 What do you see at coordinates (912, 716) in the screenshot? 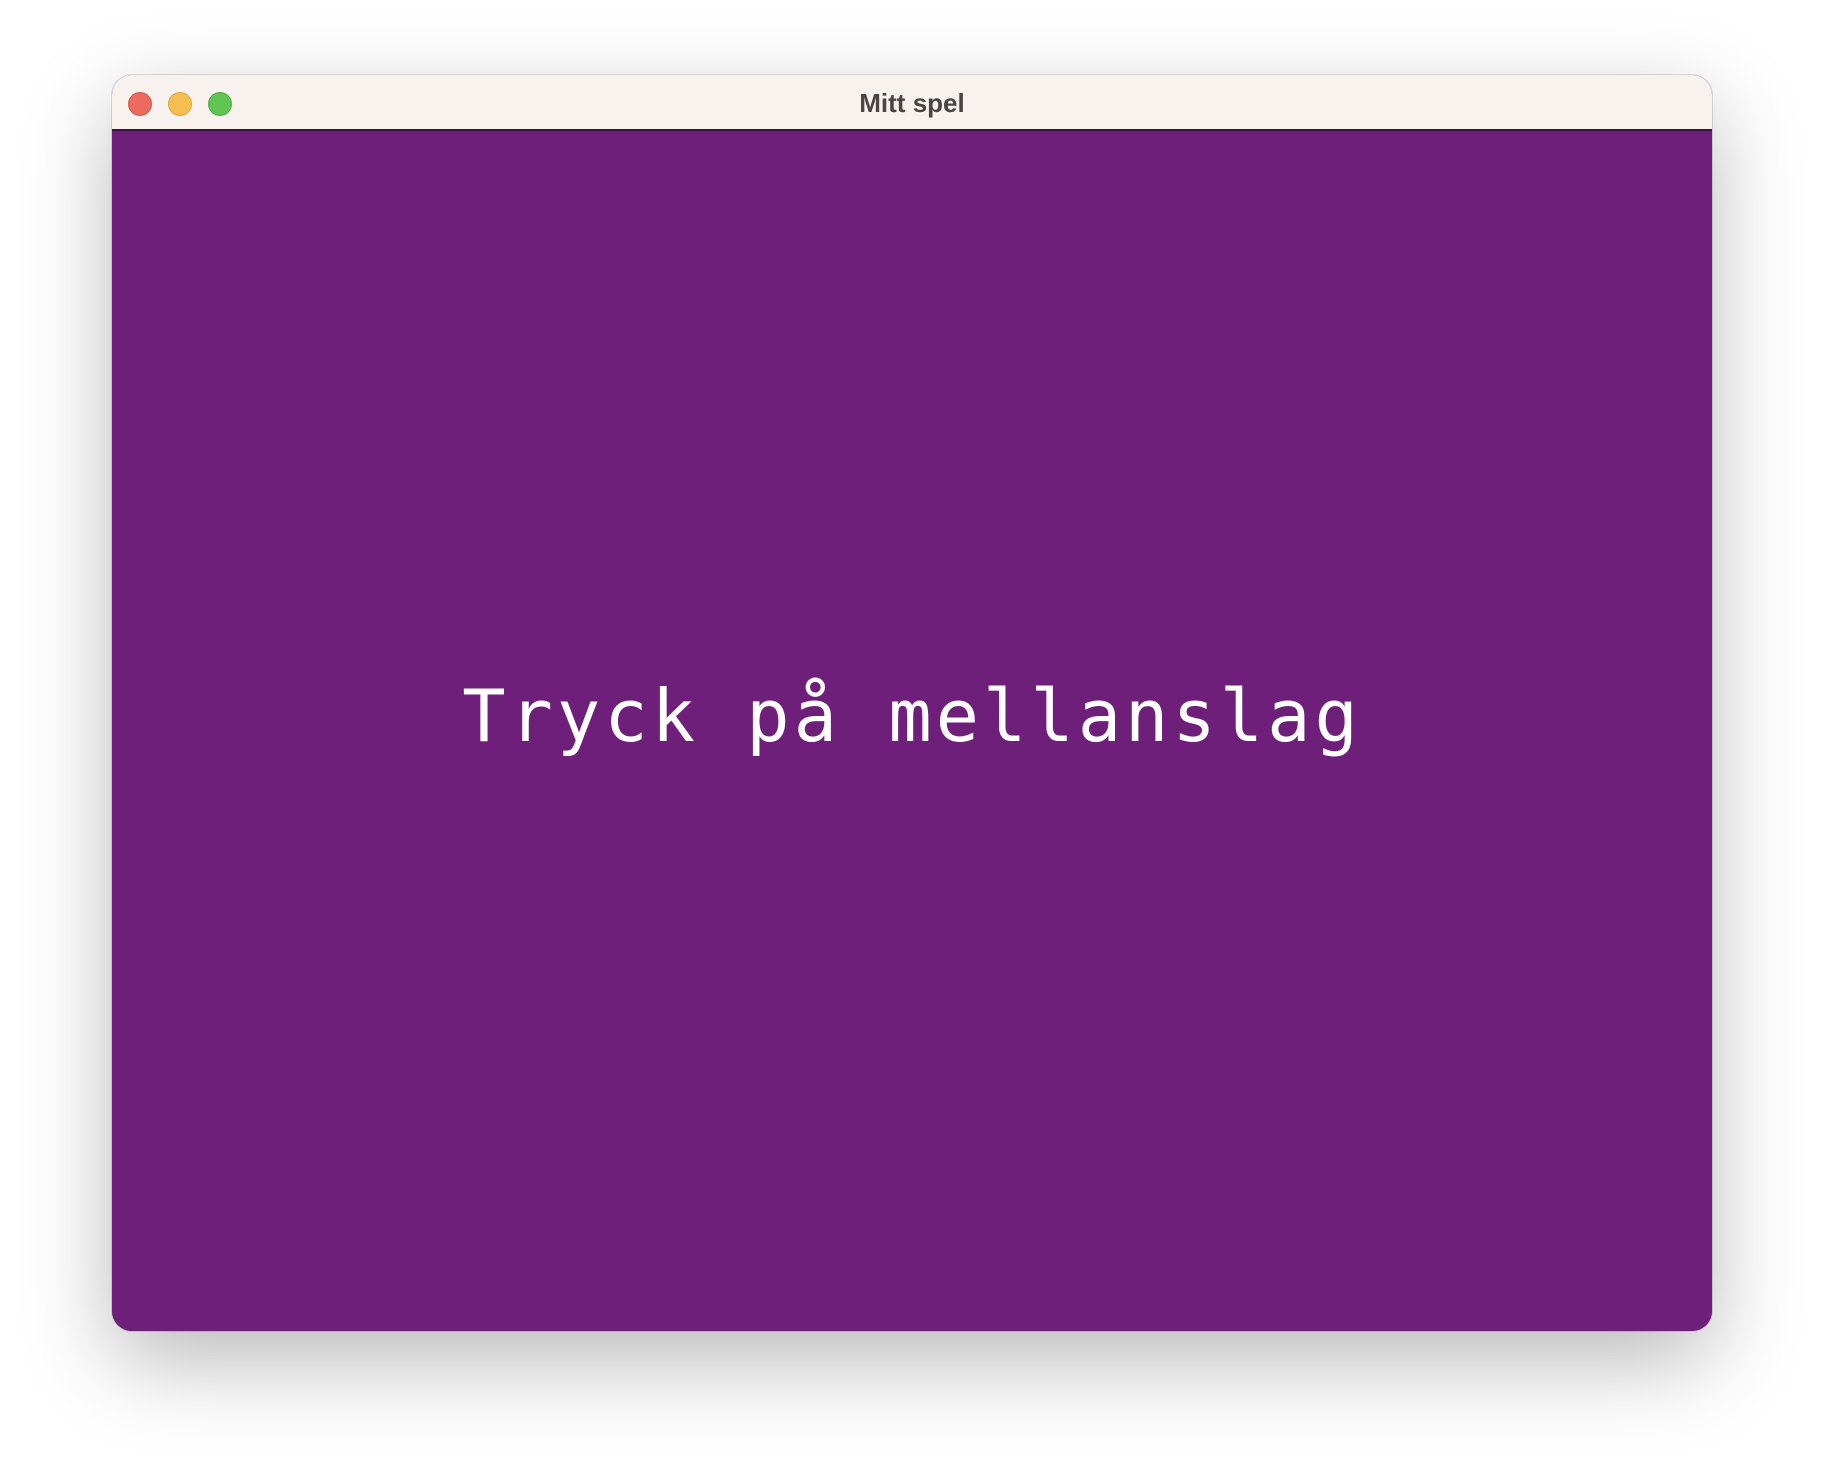
I see `start-prompt-text: Tryck på mellanslag` at bounding box center [912, 716].